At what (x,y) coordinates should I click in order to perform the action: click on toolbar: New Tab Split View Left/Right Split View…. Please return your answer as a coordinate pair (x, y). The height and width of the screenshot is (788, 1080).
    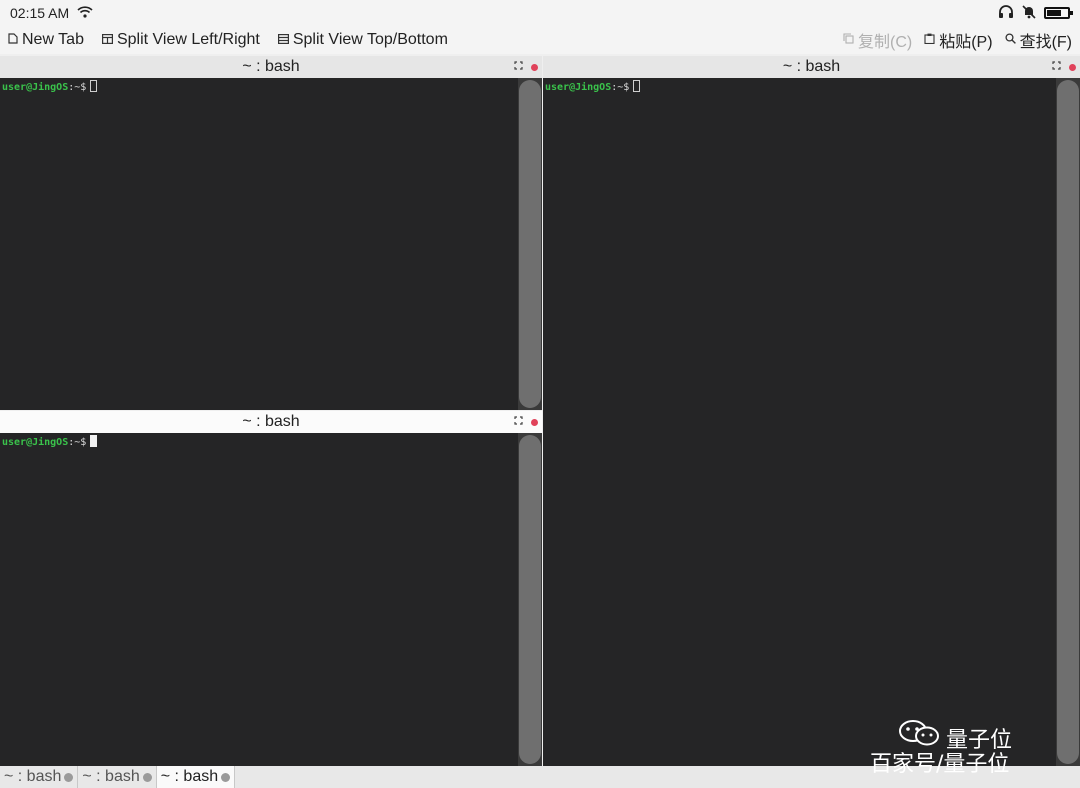
    Looking at the image, I should click on (540, 40).